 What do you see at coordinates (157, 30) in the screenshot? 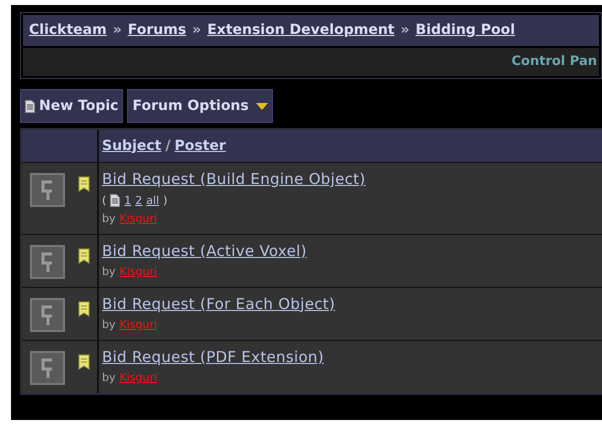
I see `breadcrumb-link: Forums` at bounding box center [157, 30].